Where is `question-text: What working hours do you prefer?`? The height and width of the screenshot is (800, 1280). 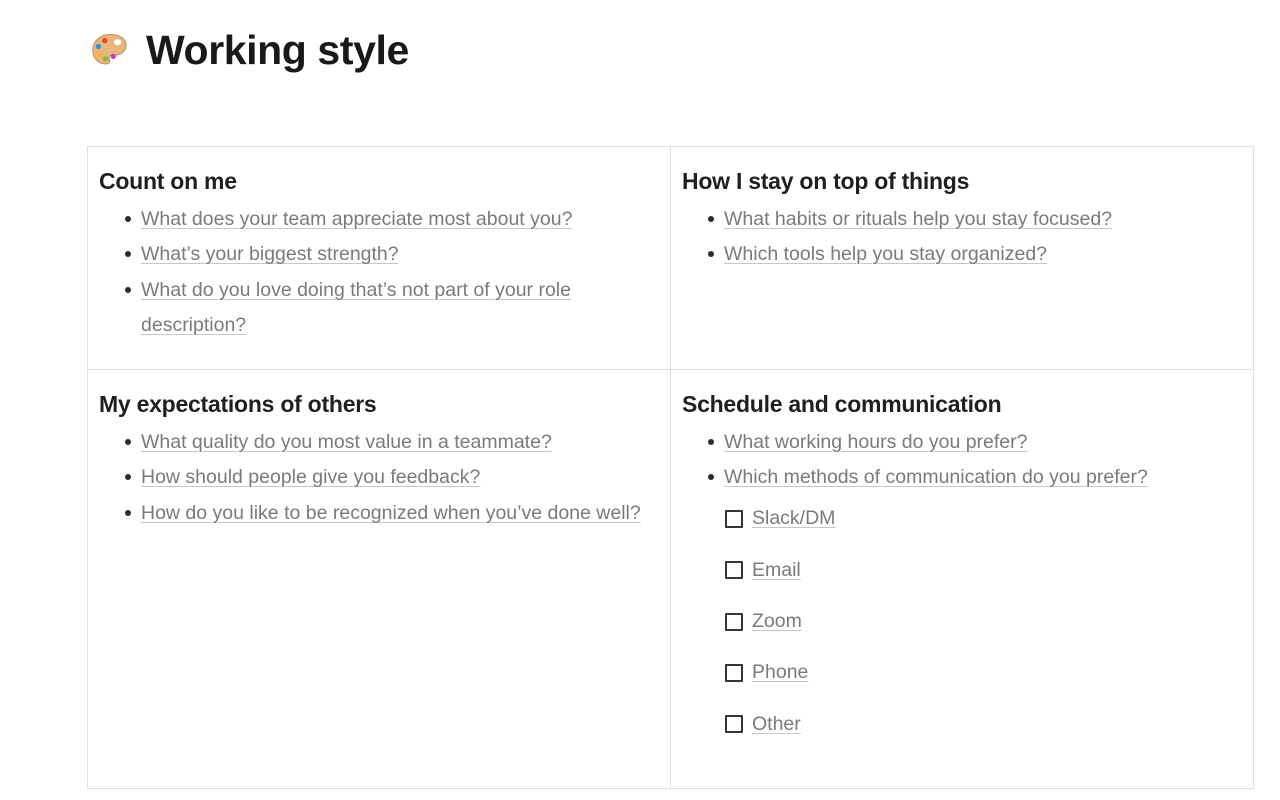 question-text: What working hours do you prefer? is located at coordinates (876, 441).